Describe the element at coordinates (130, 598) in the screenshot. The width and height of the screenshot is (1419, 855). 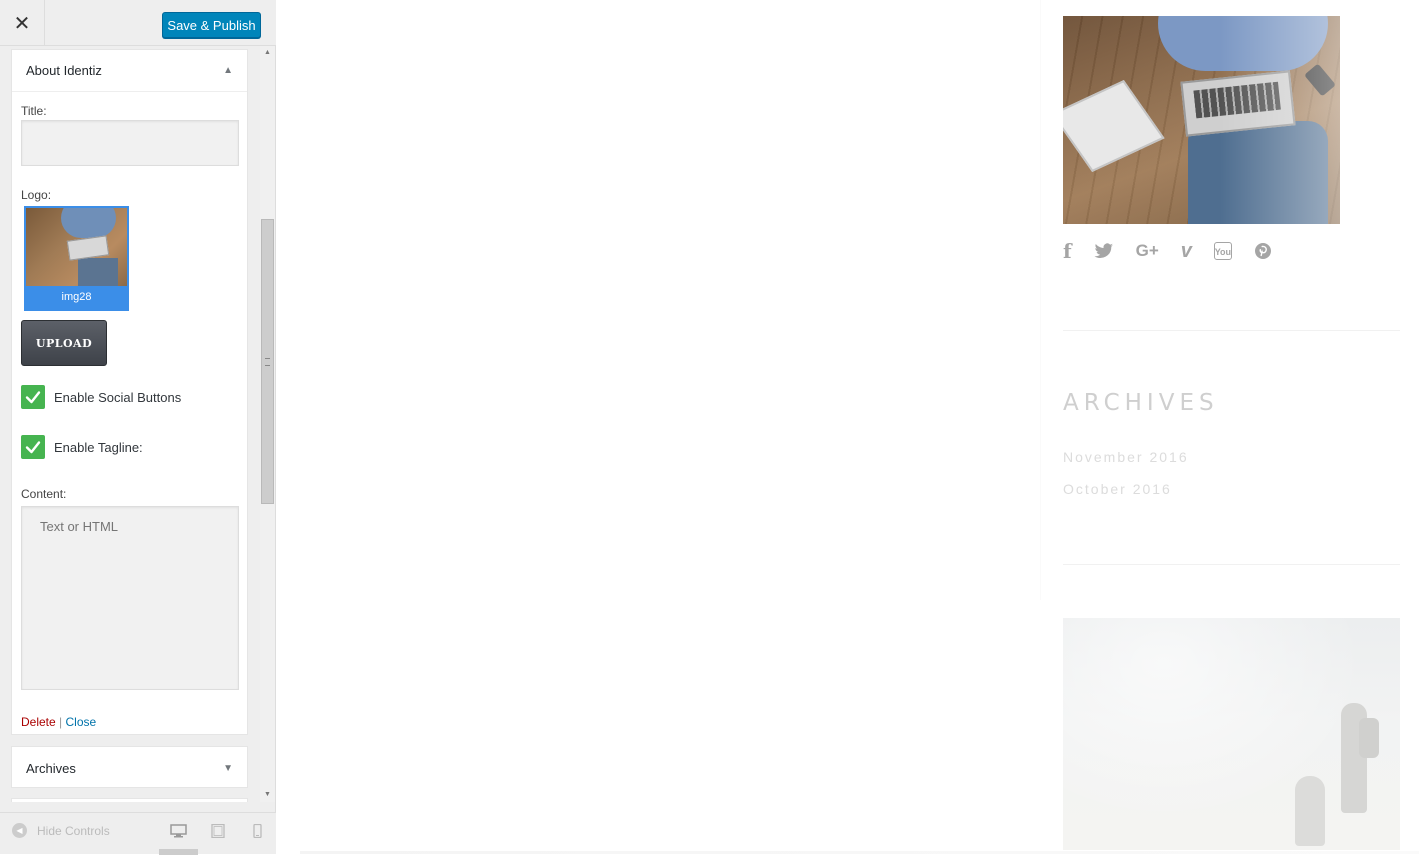
I see `content-textarea` at that location.